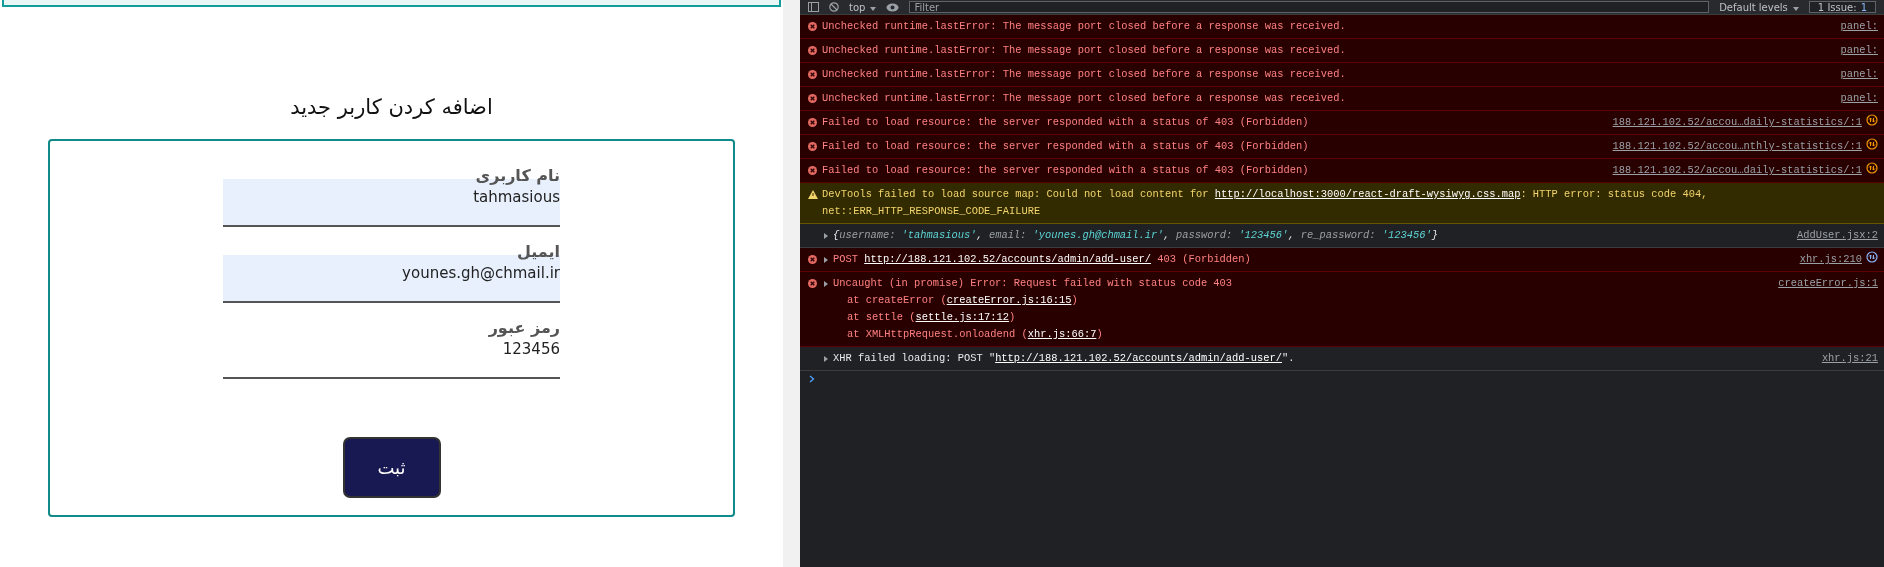  Describe the element at coordinates (1064, 358) in the screenshot. I see `message-text: XHR failed loading: POST "http://188.121.102.52/accounts/admin/add-user/".` at that location.